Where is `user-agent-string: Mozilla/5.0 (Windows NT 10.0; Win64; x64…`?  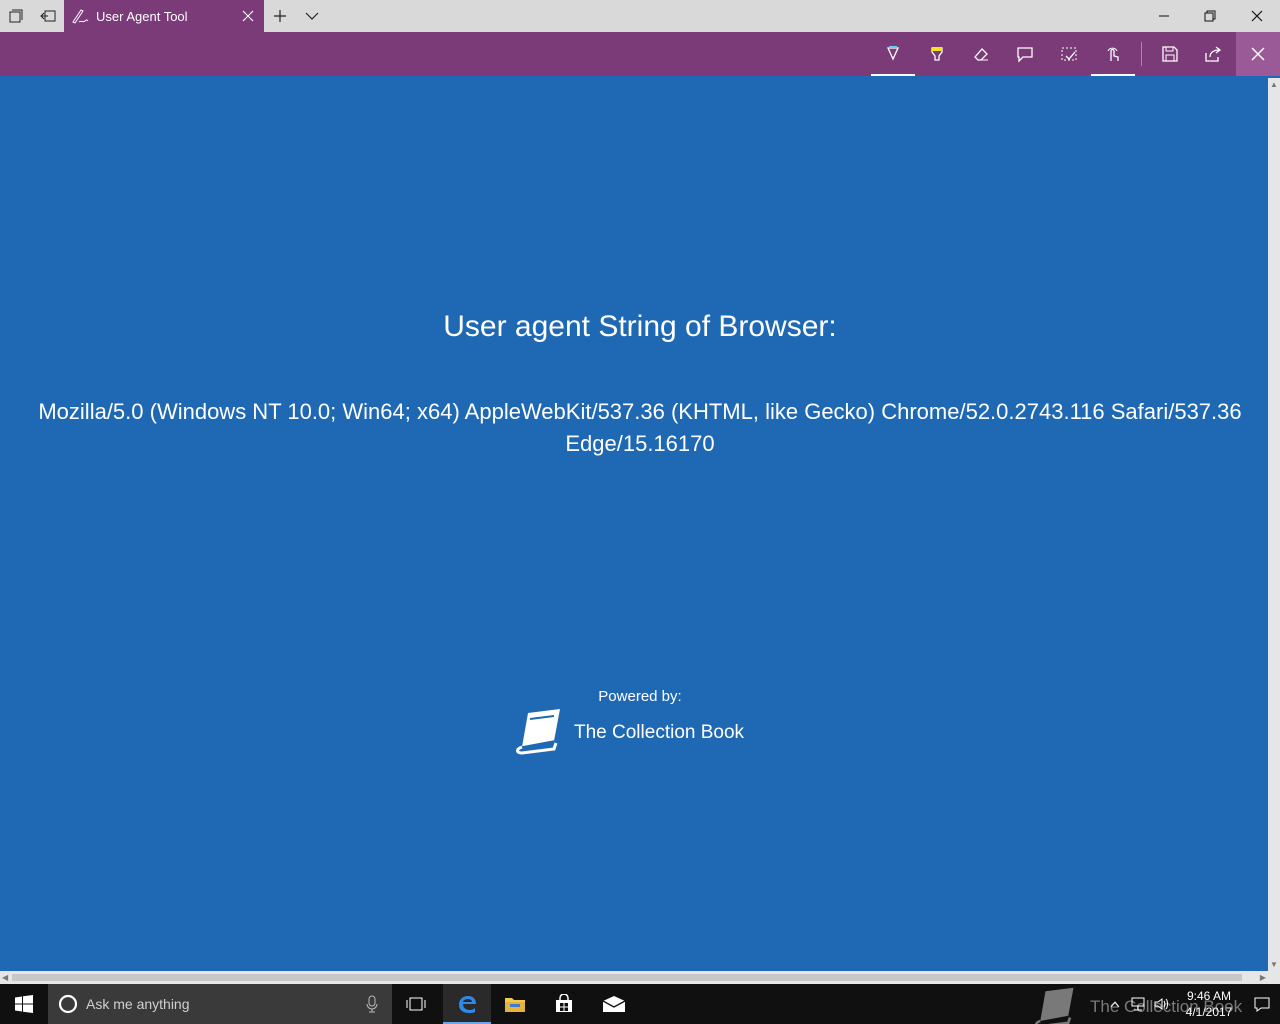
user-agent-string: Mozilla/5.0 (Windows NT 10.0; Win64; x64… is located at coordinates (640, 427).